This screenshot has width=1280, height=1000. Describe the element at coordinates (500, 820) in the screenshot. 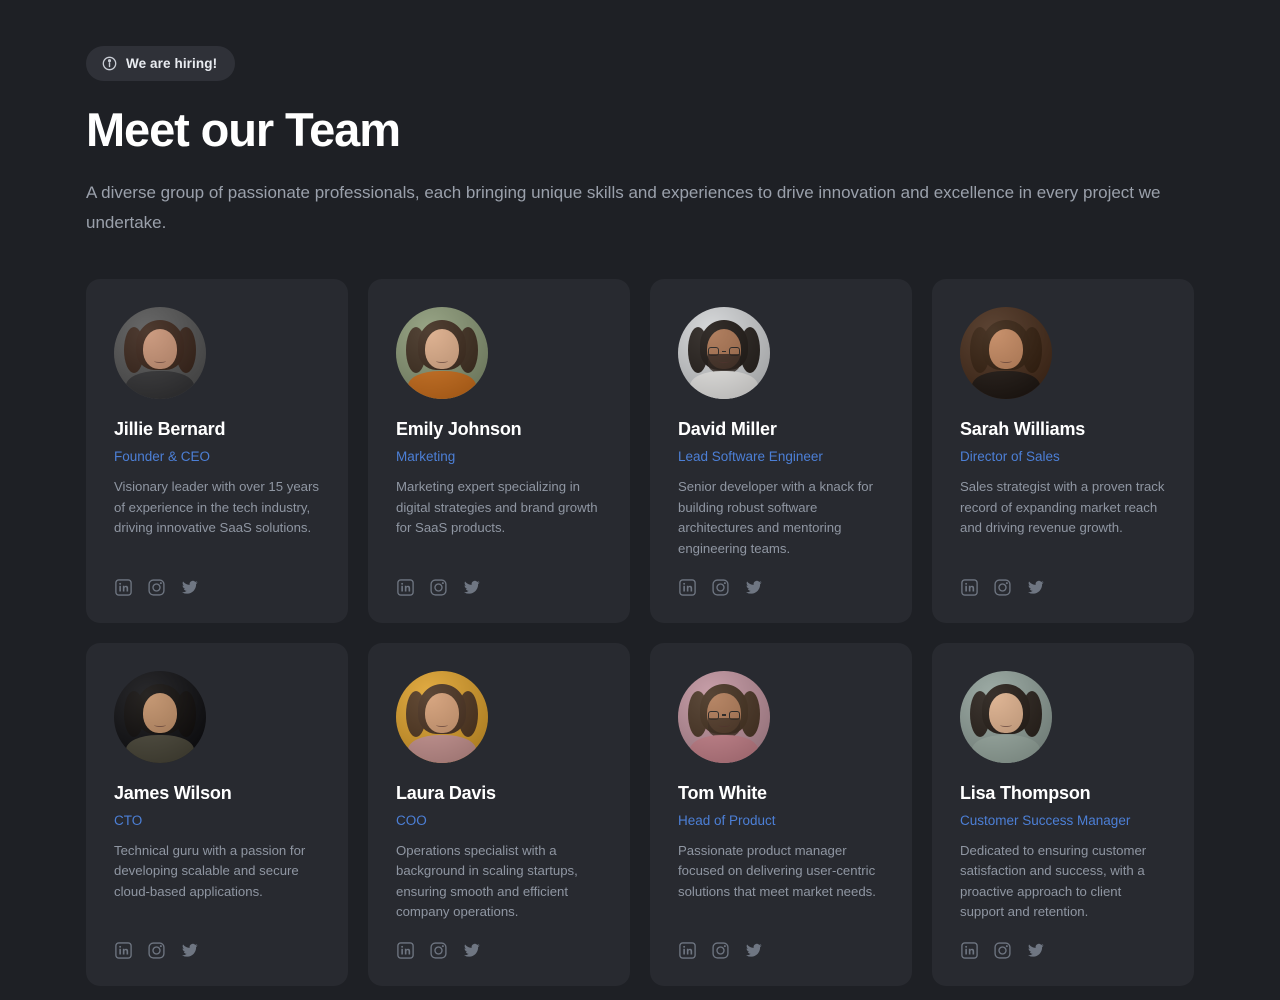

I see `member-role: COO` at that location.